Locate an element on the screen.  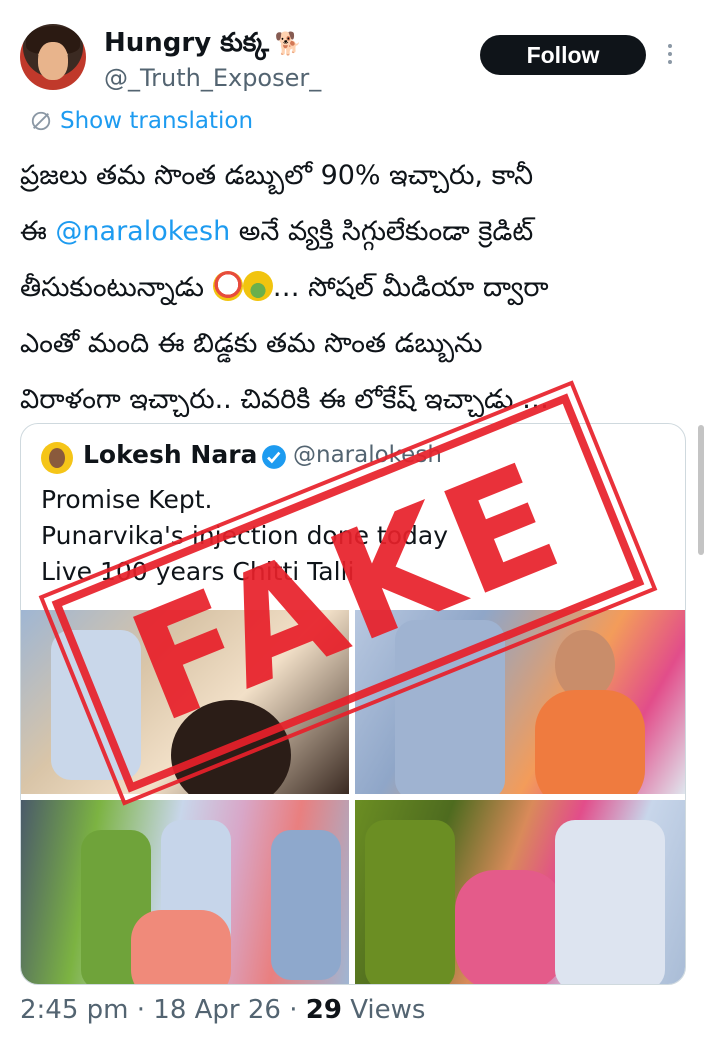
quoted-author-avatar is located at coordinates (57, 458).